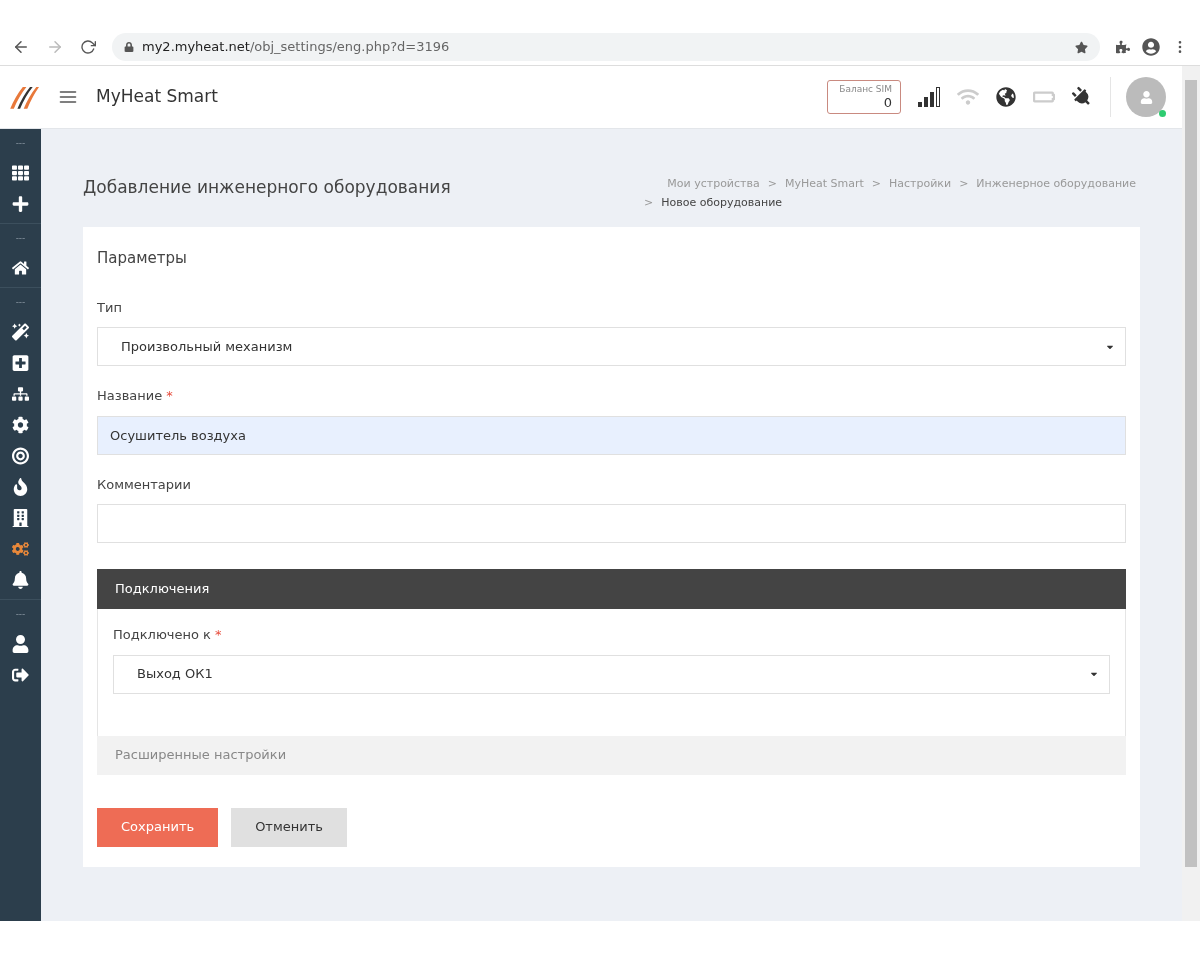  What do you see at coordinates (1056, 184) in the screenshot?
I see `breadcrumb: Инженерное оборудование` at bounding box center [1056, 184].